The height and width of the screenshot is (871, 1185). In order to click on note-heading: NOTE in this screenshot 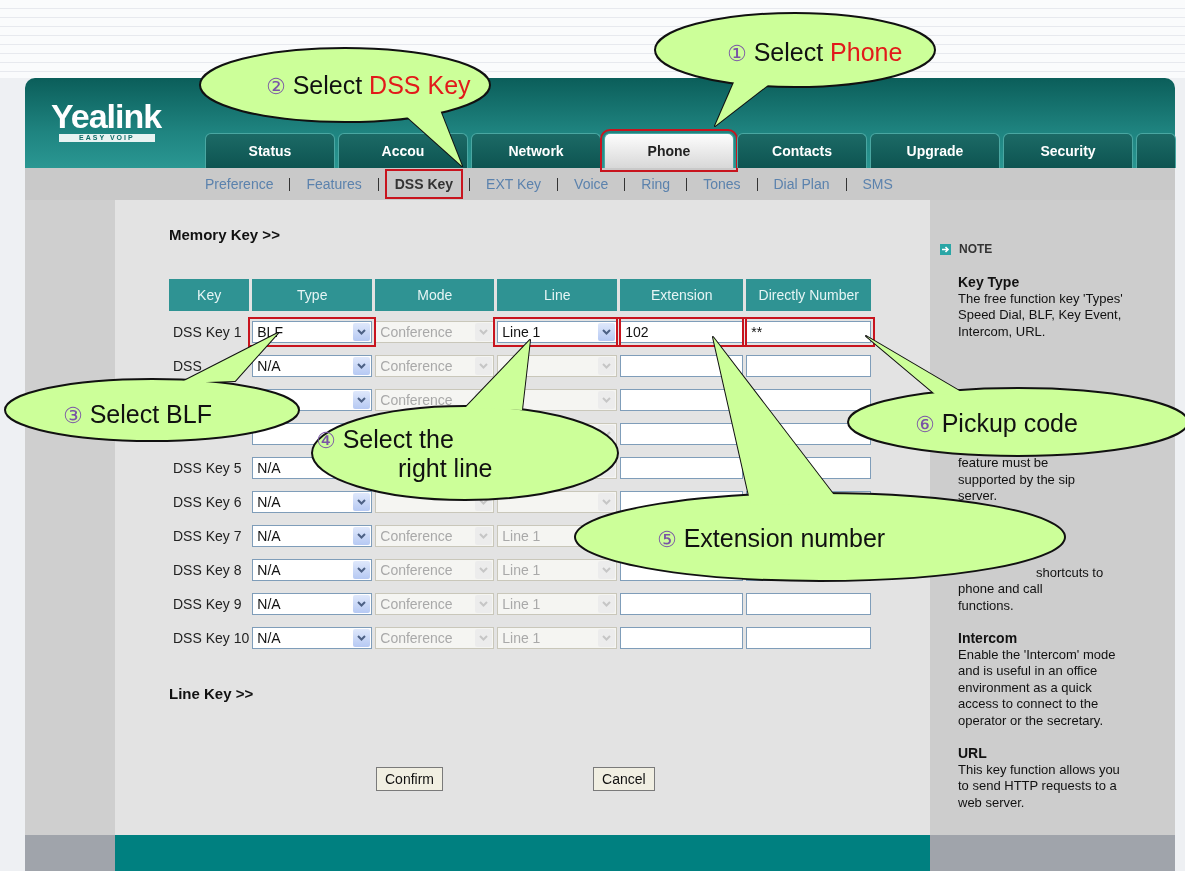, I will do `click(976, 249)`.